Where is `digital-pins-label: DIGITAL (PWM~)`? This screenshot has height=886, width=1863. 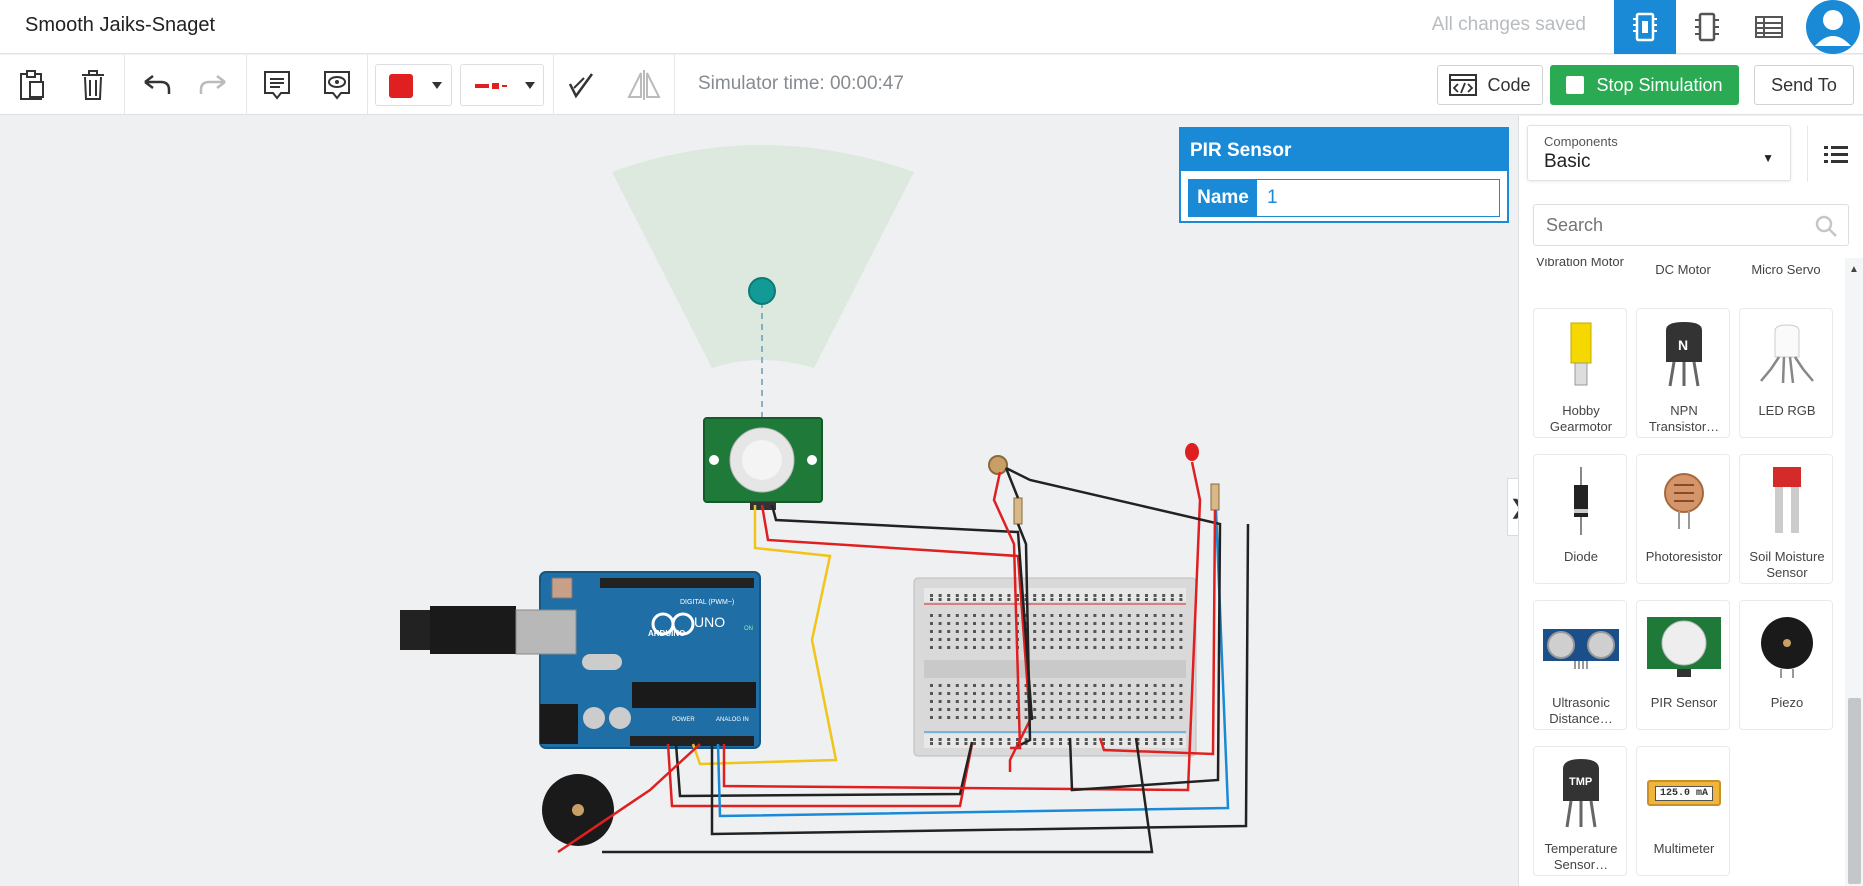
digital-pins-label: DIGITAL (PWM~) is located at coordinates (707, 602).